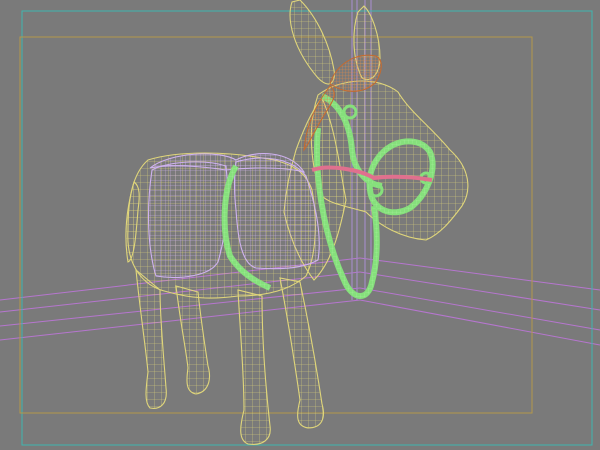 The width and height of the screenshot is (600, 450). What do you see at coordinates (193, 340) in the screenshot?
I see `hind-leg-front` at bounding box center [193, 340].